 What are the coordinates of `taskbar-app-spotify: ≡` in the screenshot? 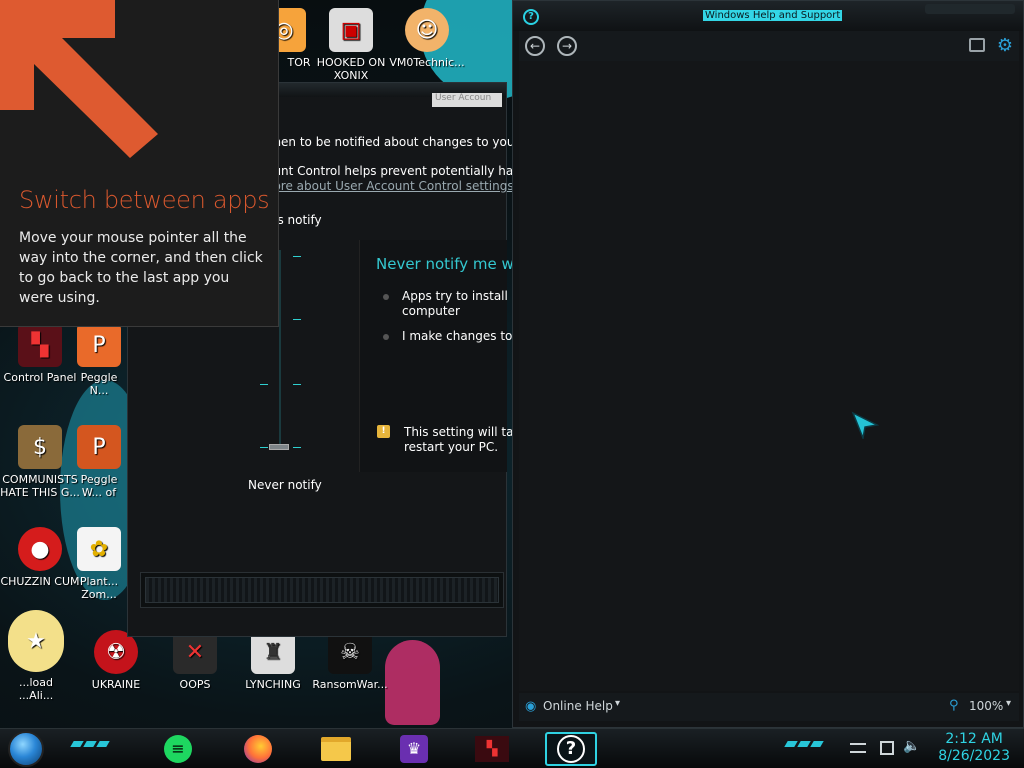 It's located at (178, 749).